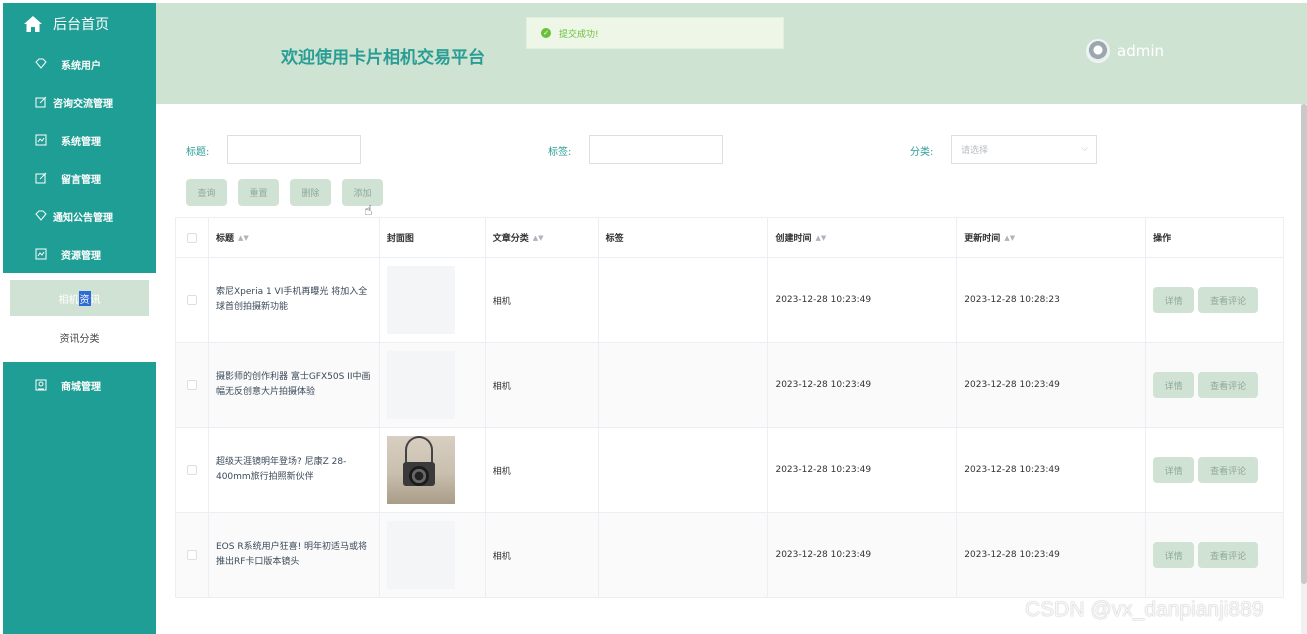  I want to click on select-all-checkbox, so click(191, 237).